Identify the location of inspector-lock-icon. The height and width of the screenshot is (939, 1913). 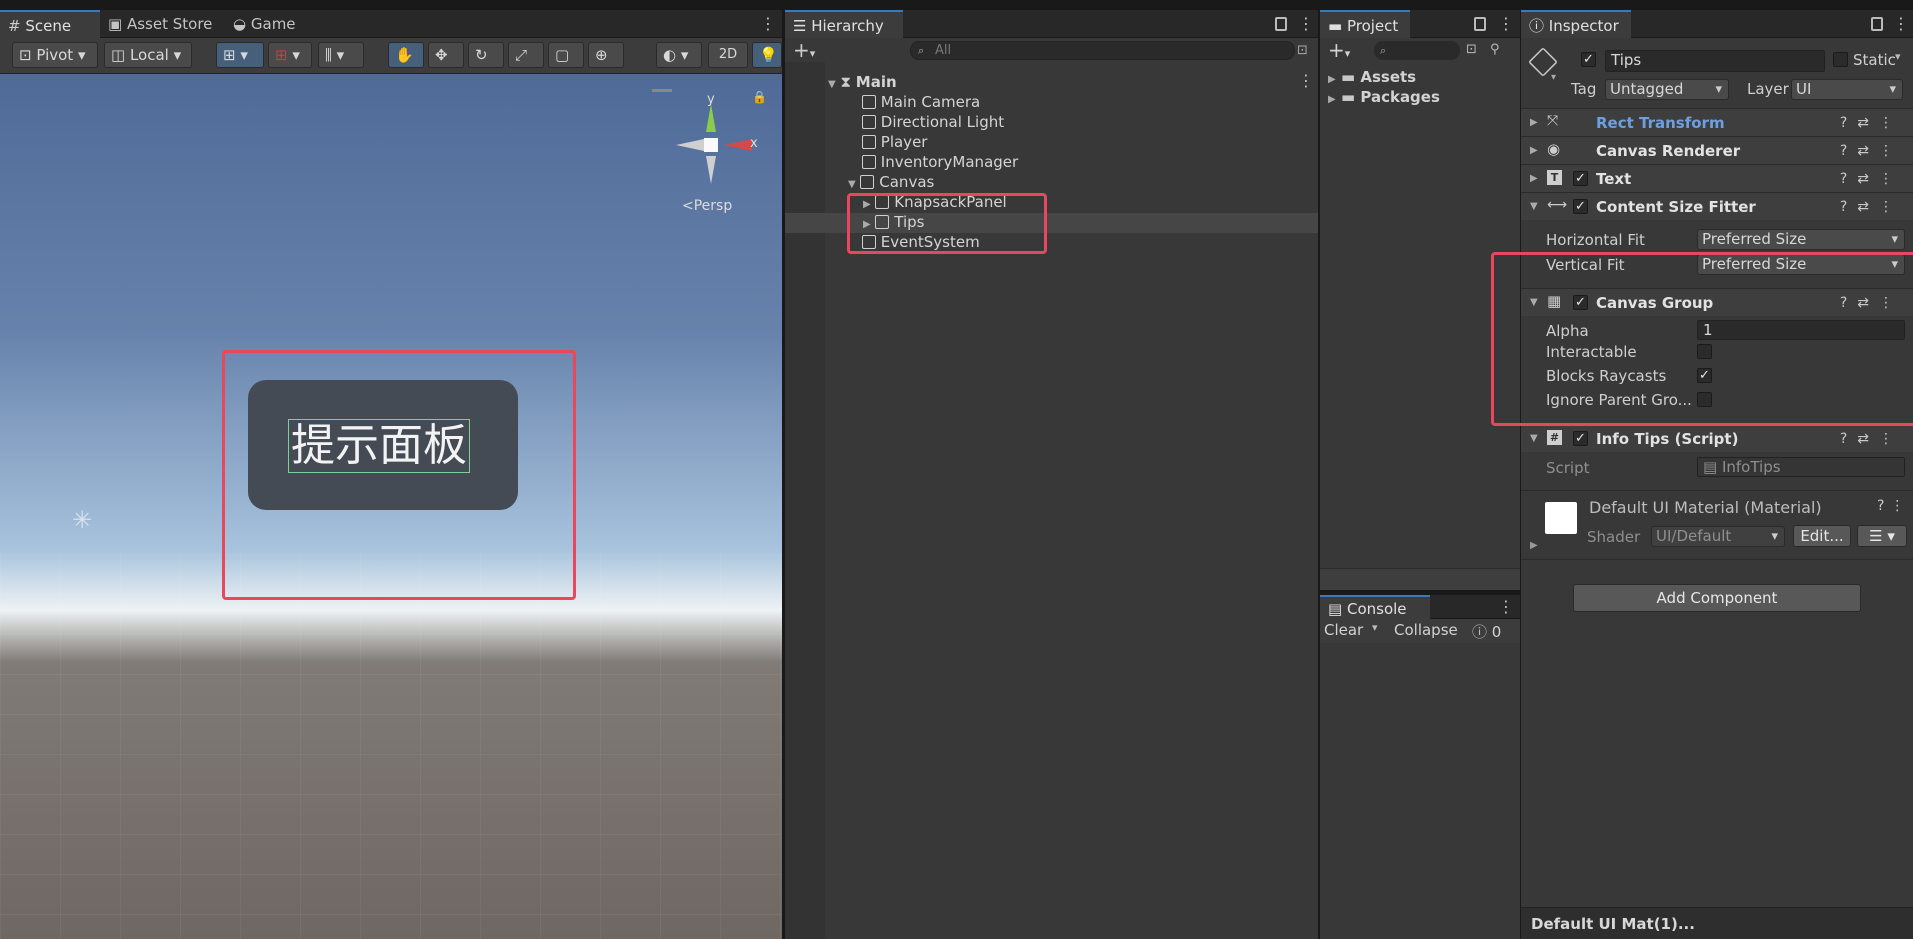
(1877, 24).